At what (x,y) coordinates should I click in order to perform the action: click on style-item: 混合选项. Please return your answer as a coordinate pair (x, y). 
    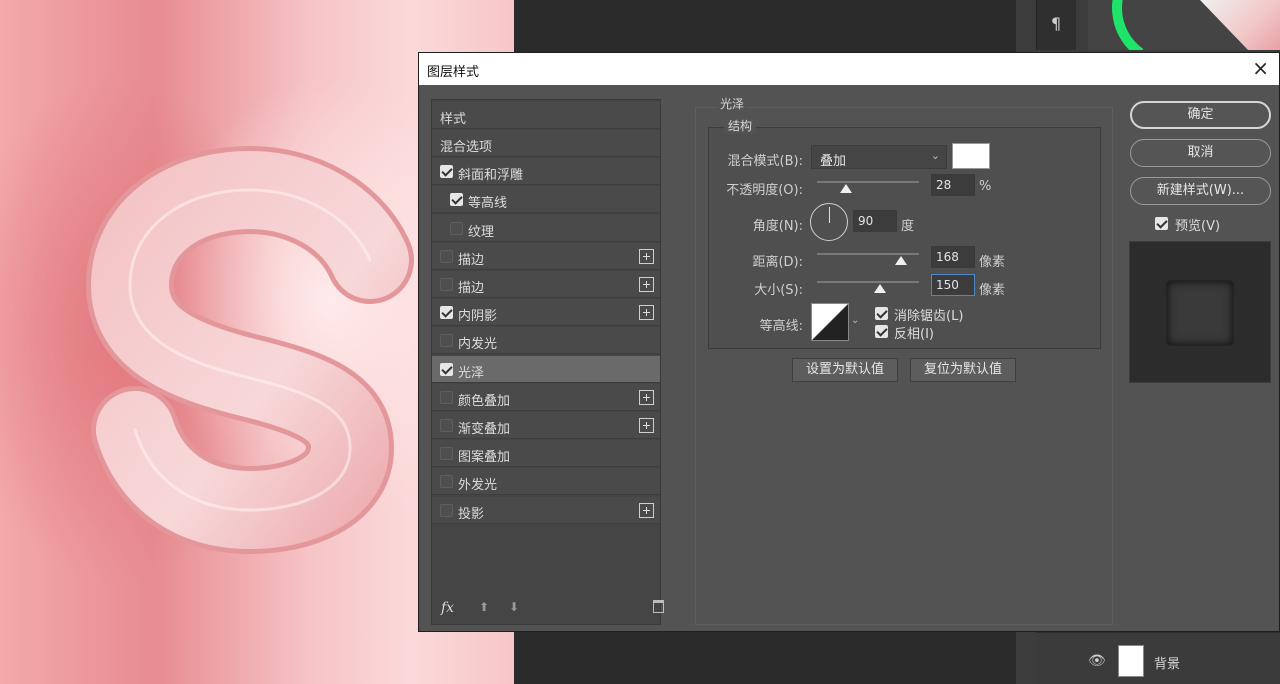
    Looking at the image, I should click on (546, 143).